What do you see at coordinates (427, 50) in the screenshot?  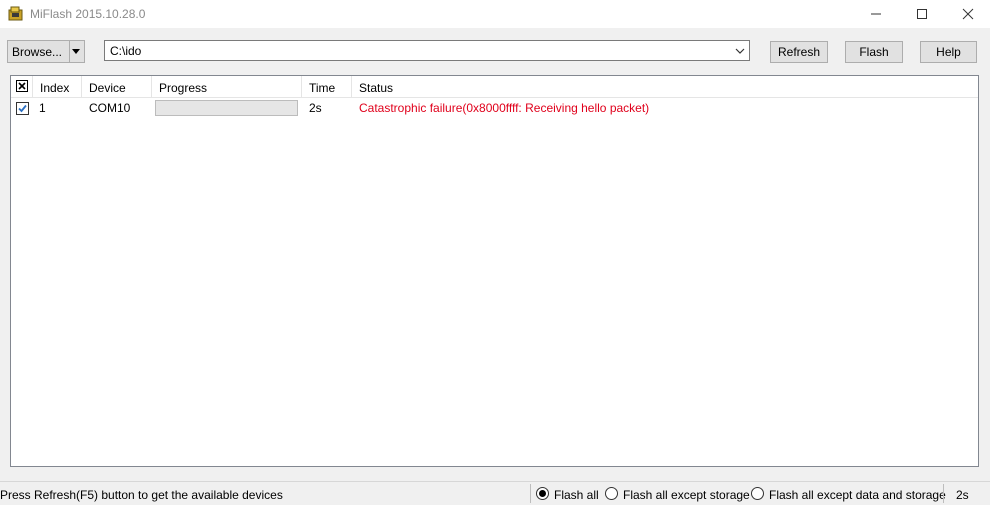 I see `path-combobox: C:\ido` at bounding box center [427, 50].